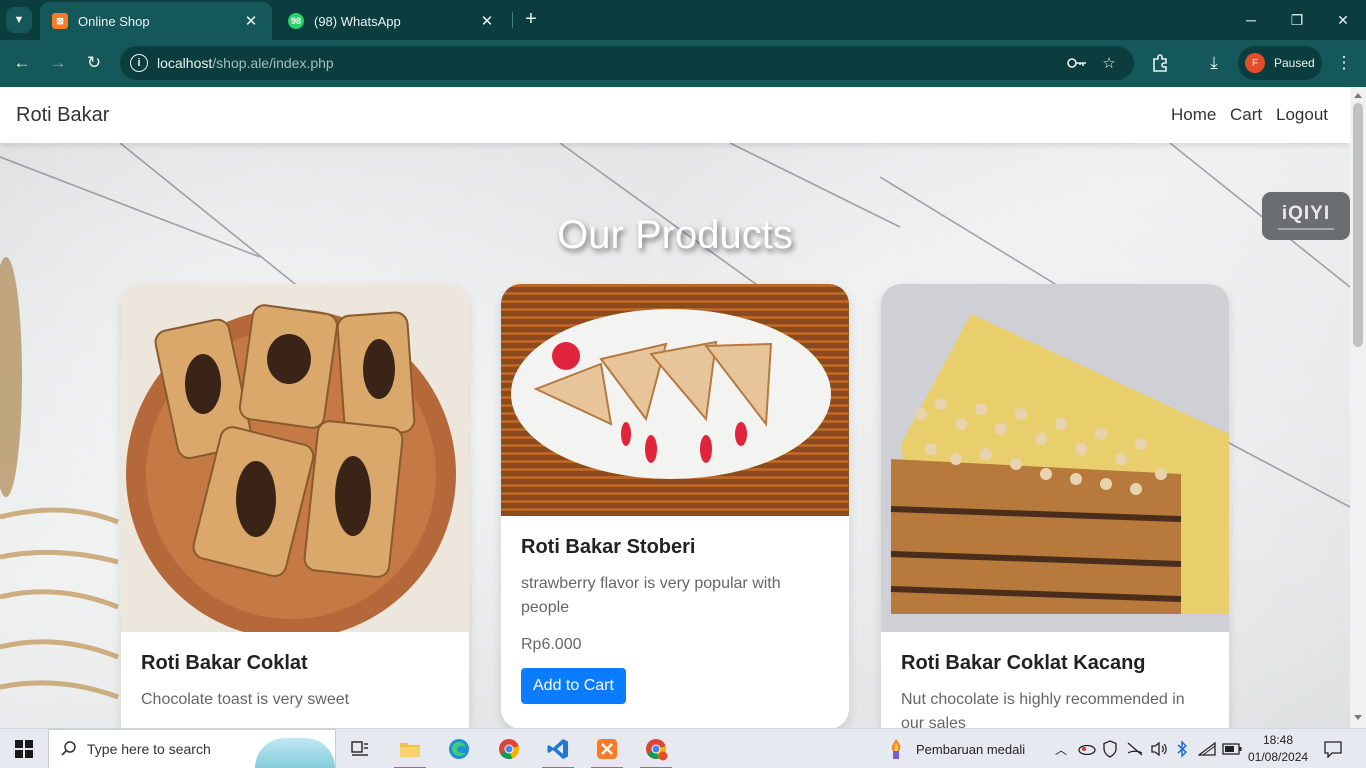  What do you see at coordinates (1135, 748) in the screenshot?
I see `network-off-icon` at bounding box center [1135, 748].